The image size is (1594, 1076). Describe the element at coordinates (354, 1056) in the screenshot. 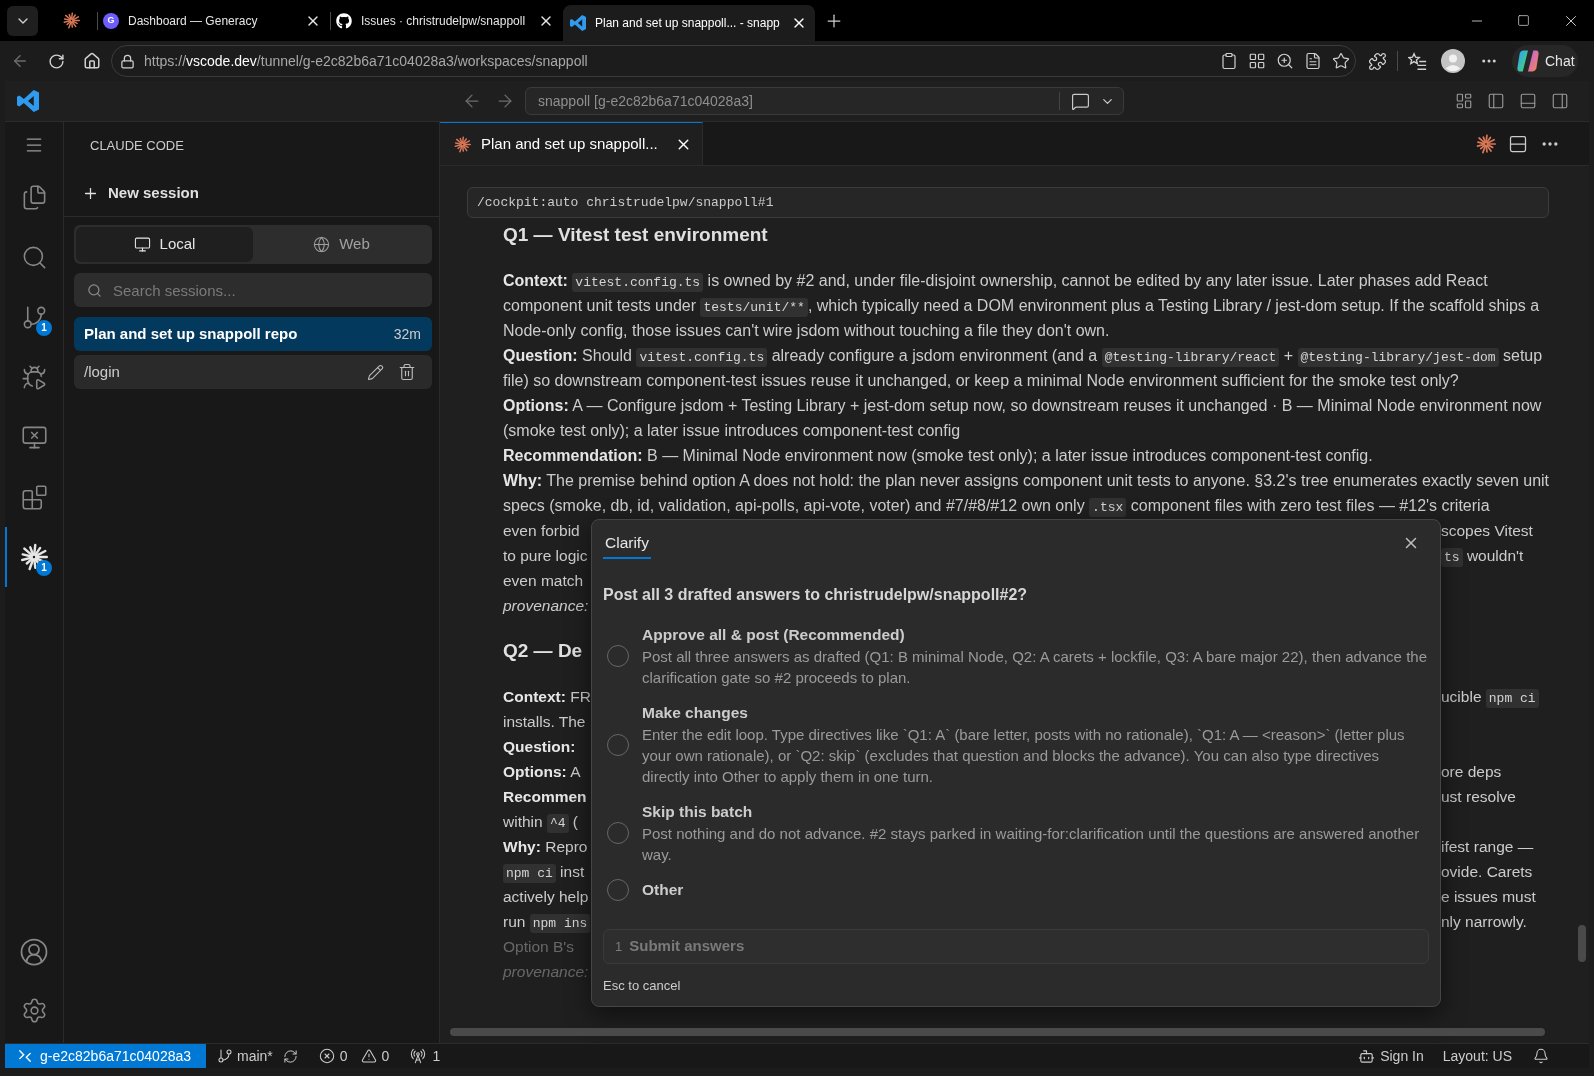

I see `problems-button: 0 0` at that location.